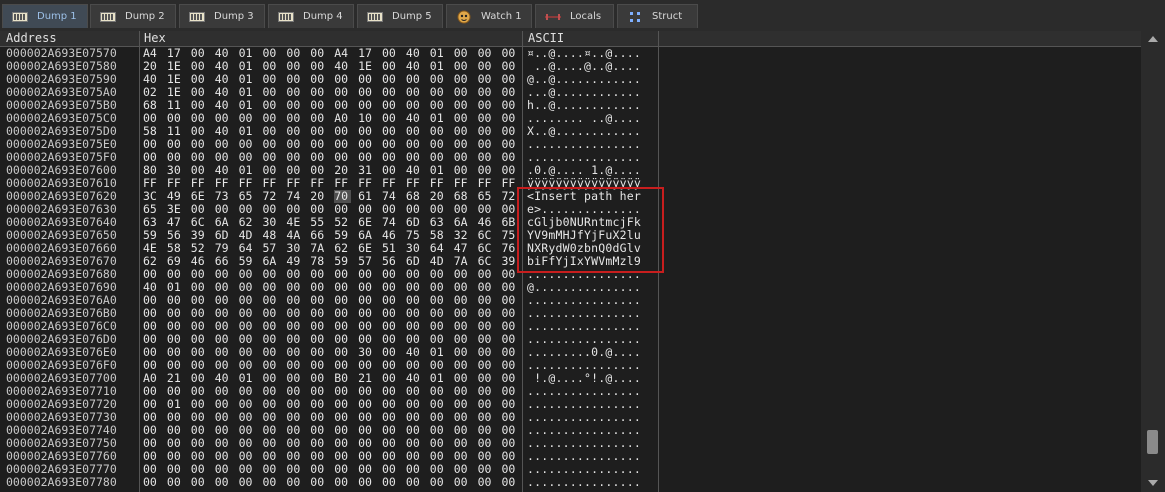 The width and height of the screenshot is (1165, 492). Describe the element at coordinates (57, 16) in the screenshot. I see `tab-label: Dump 1` at that location.